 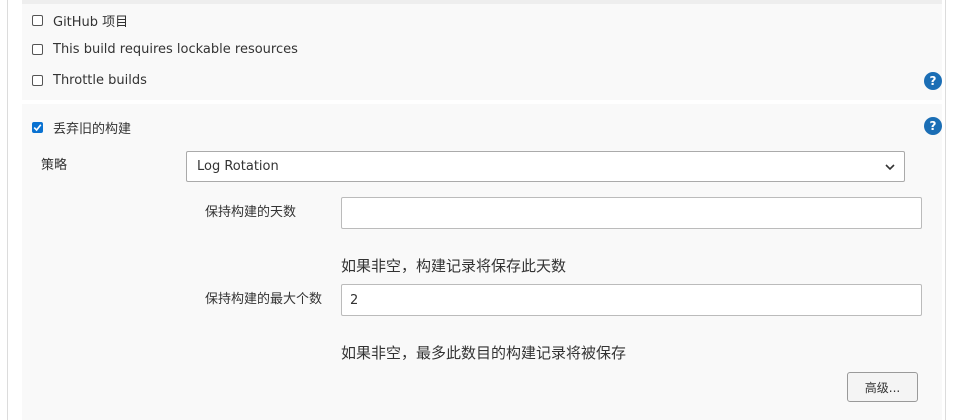 What do you see at coordinates (945, 210) in the screenshot?
I see `right-divider` at bounding box center [945, 210].